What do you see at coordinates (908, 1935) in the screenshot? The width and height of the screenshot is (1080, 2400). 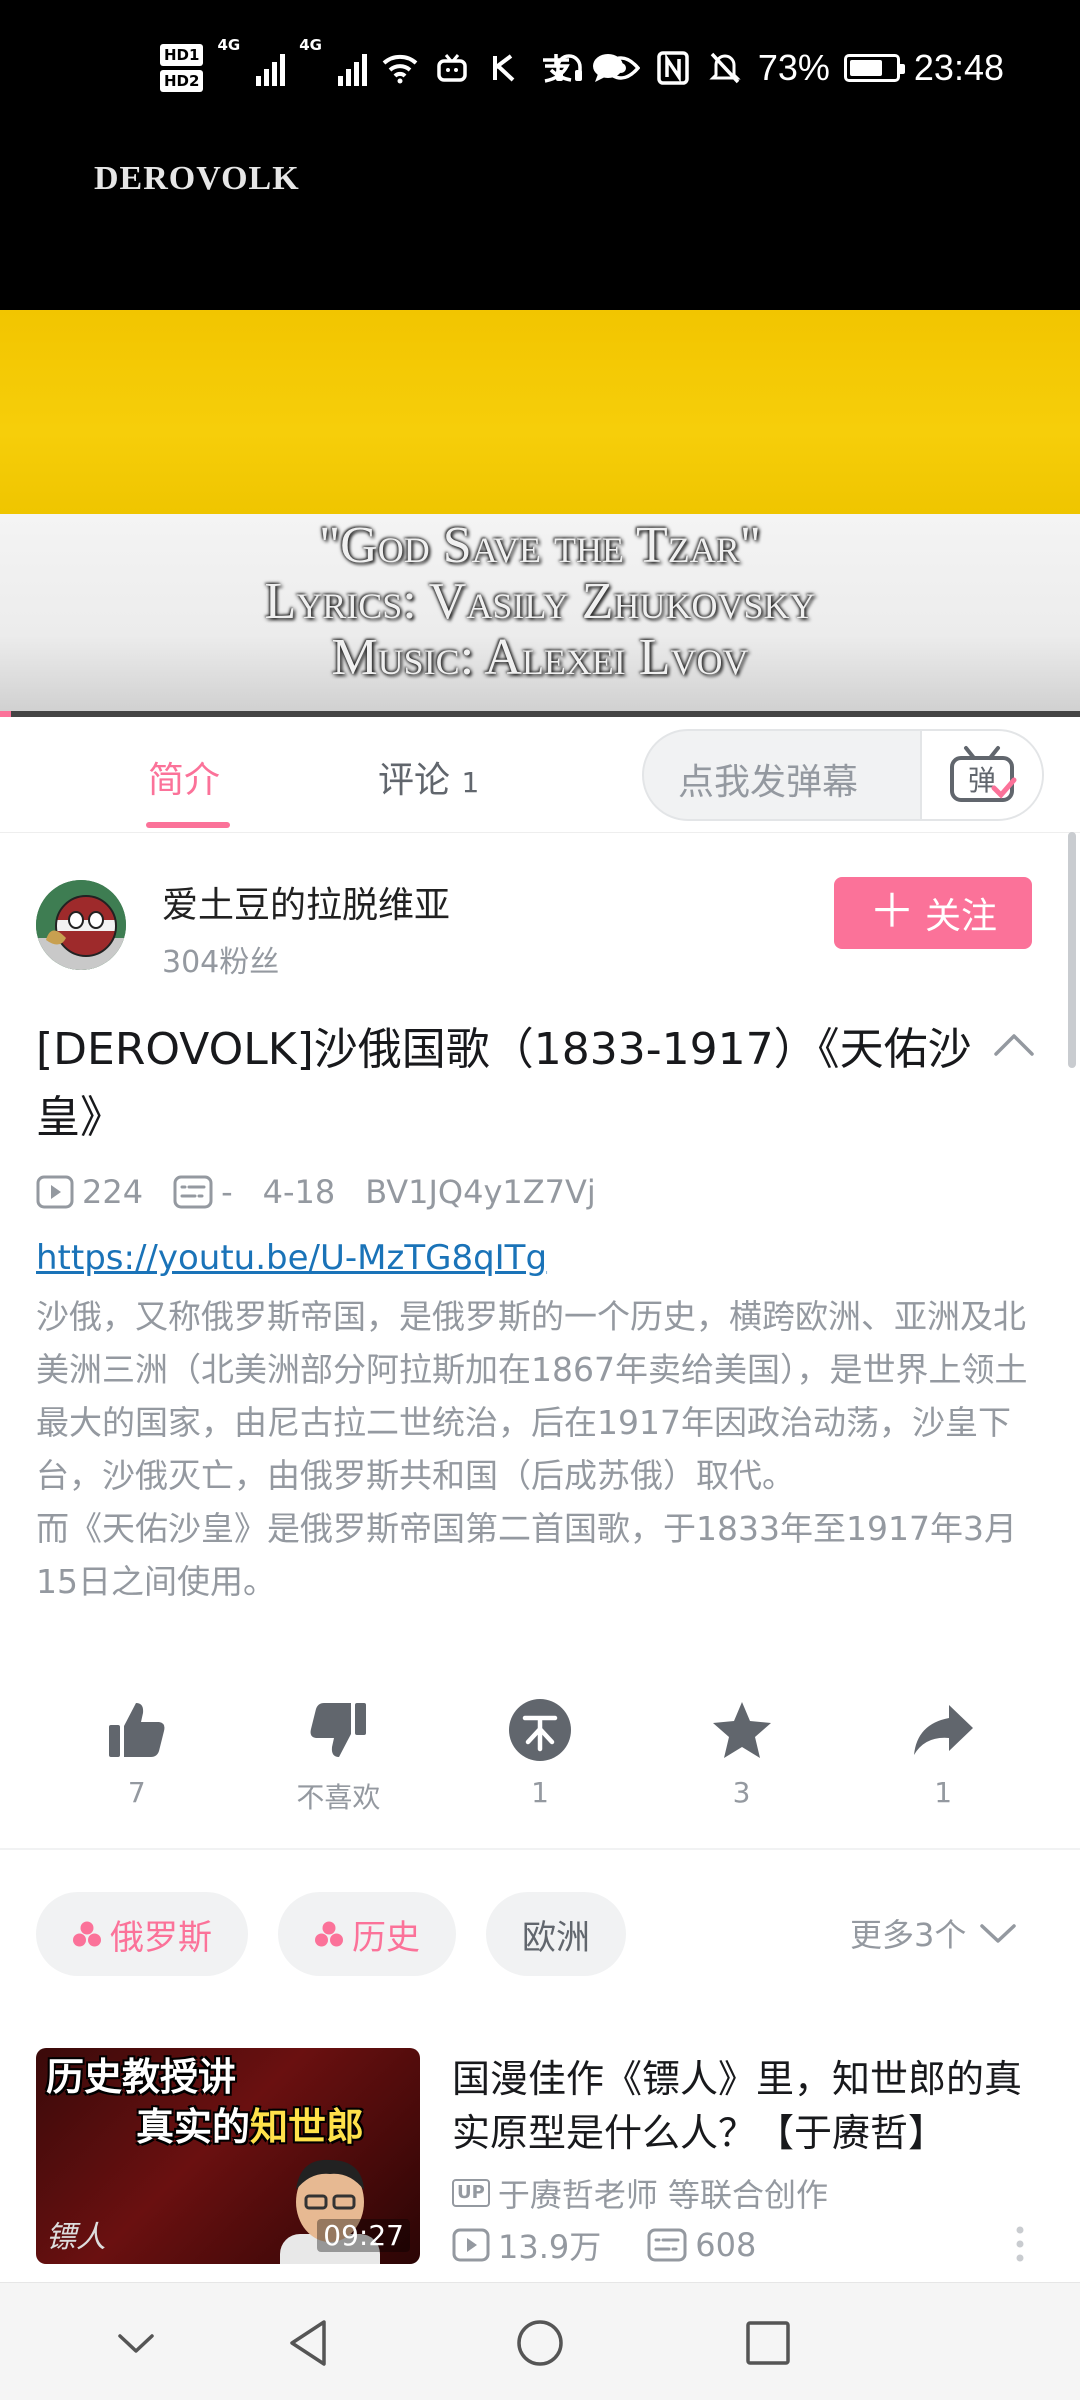 I see `more-tags-label: 更多3个` at bounding box center [908, 1935].